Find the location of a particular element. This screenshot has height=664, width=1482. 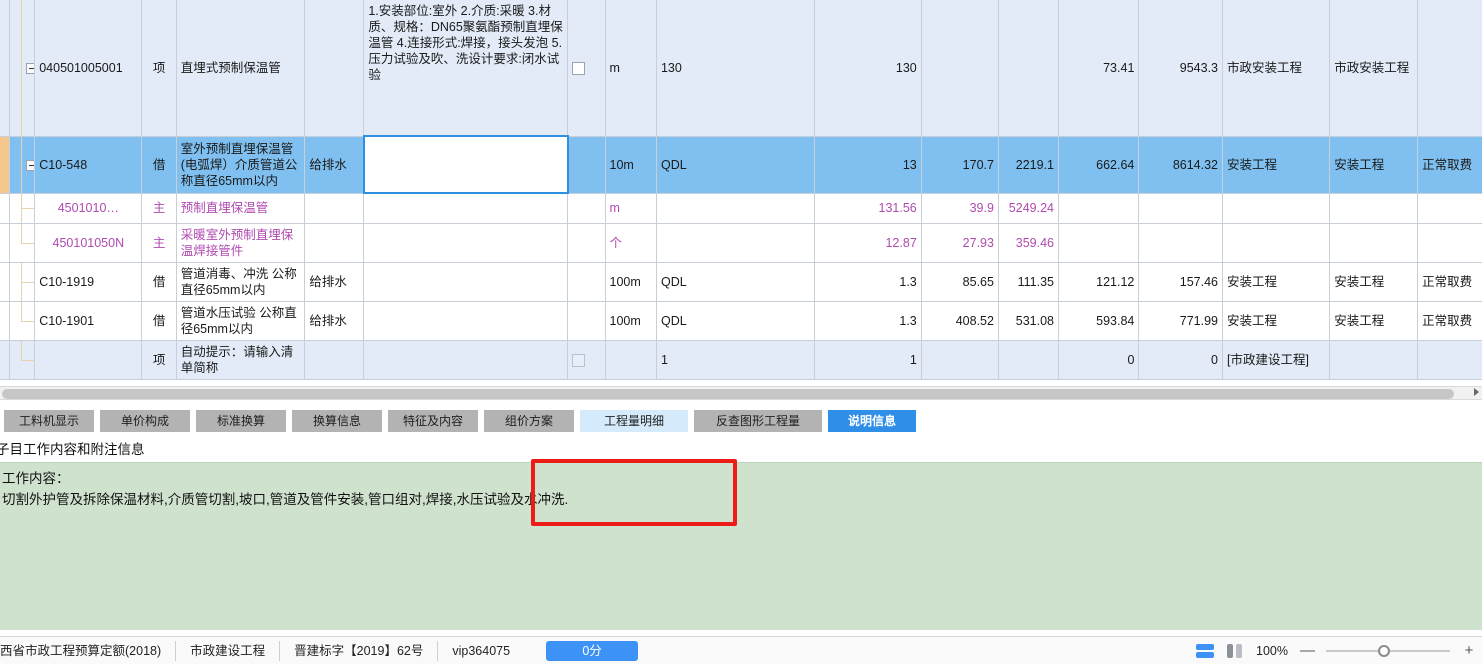

cell-qty: 131.56 is located at coordinates (868, 208).